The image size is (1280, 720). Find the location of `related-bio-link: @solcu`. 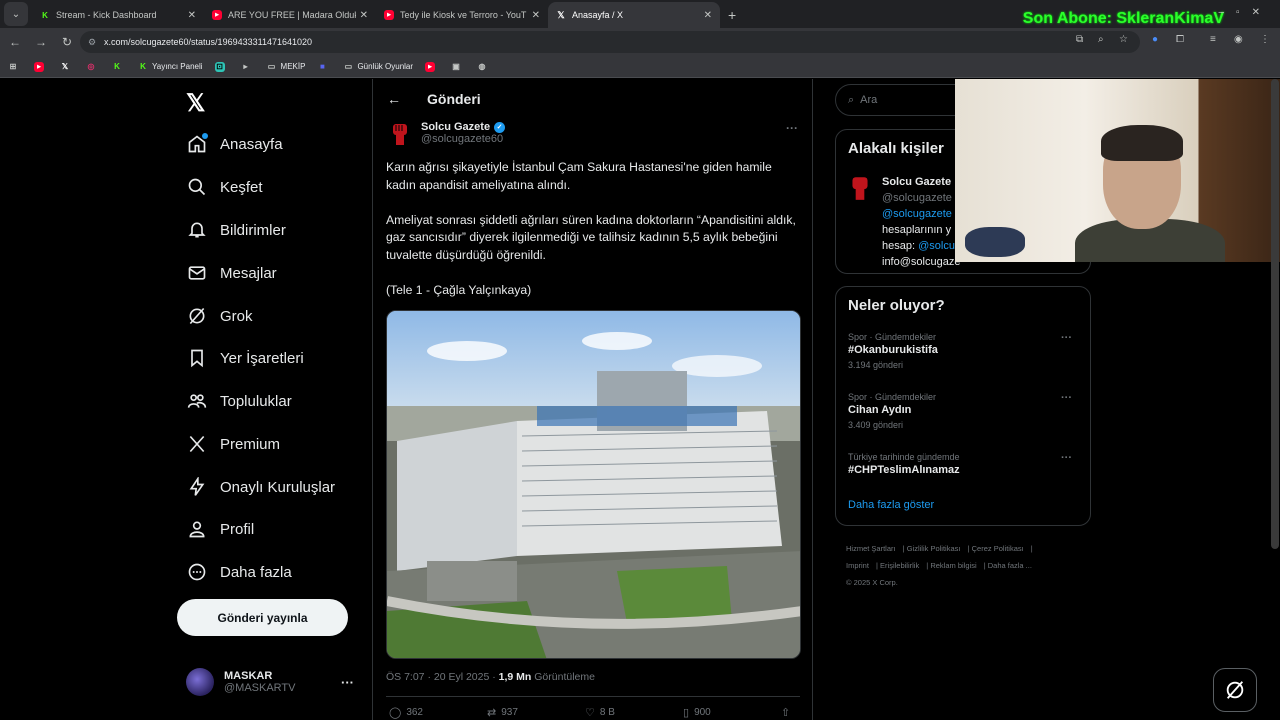

related-bio-link: @solcu is located at coordinates (936, 246).